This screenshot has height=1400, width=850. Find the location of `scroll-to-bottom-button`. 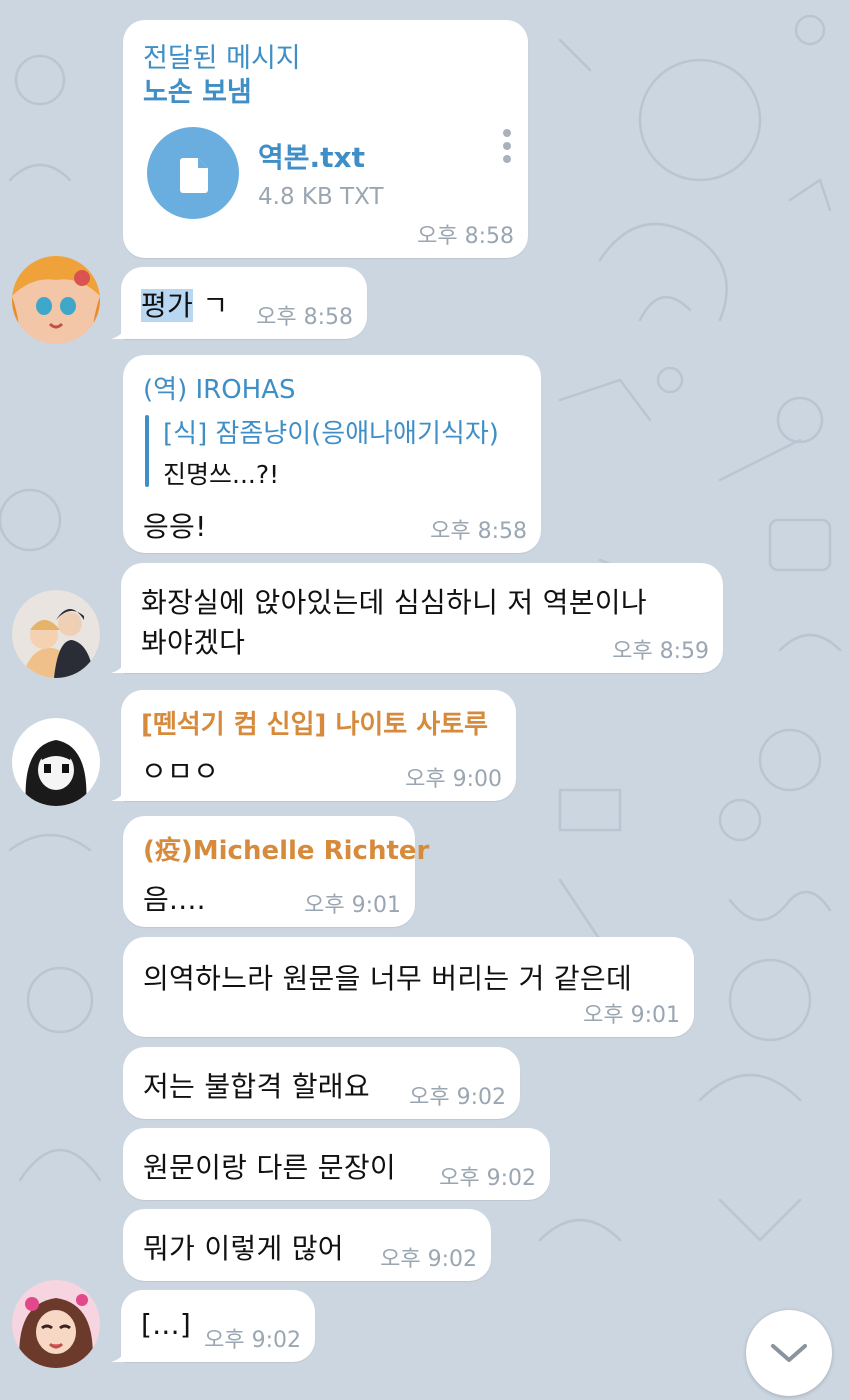

scroll-to-bottom-button is located at coordinates (789, 1353).